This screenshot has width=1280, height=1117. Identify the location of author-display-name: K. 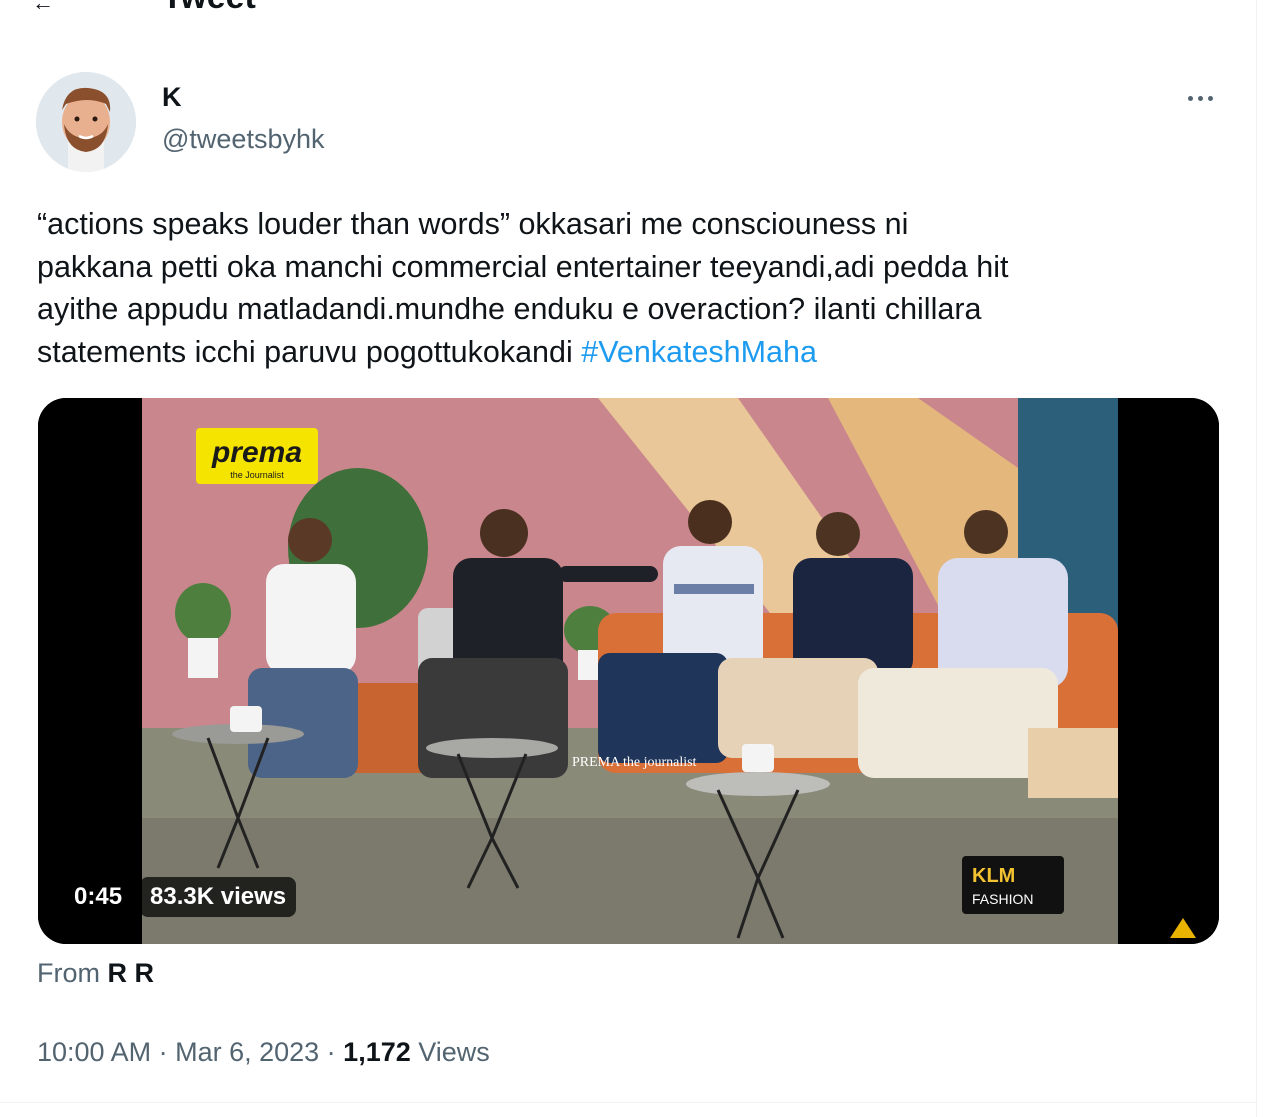
(172, 97).